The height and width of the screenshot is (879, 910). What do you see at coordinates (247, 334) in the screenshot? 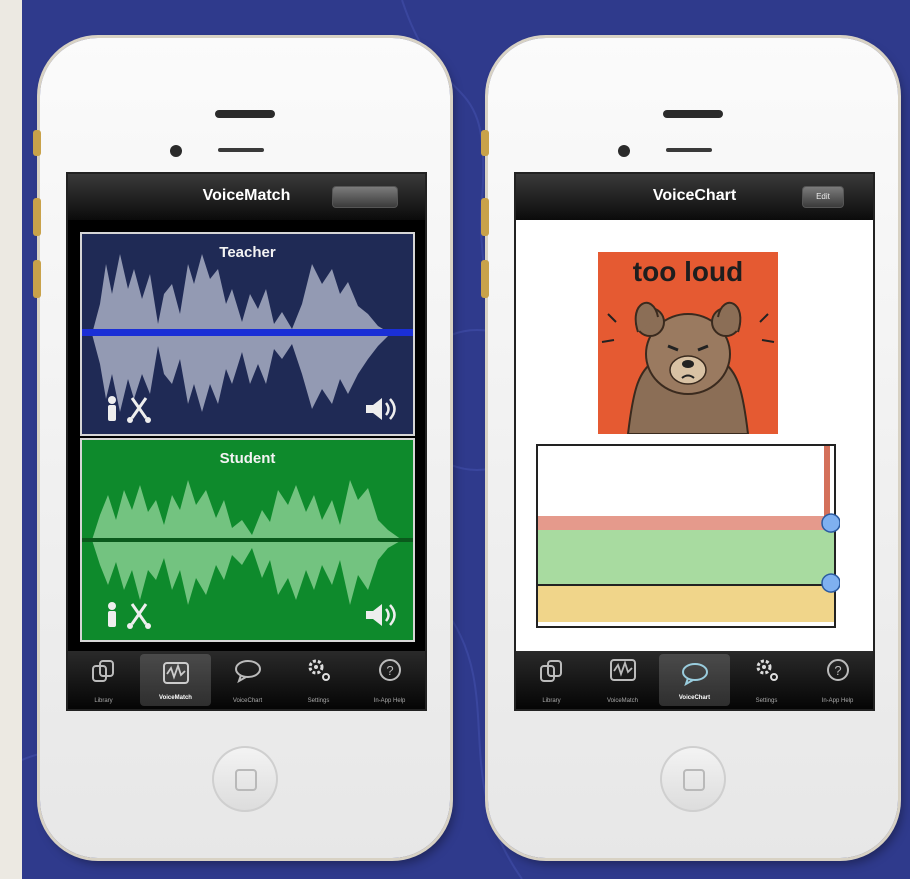
I see `teacher-panel: Teacher` at bounding box center [247, 334].